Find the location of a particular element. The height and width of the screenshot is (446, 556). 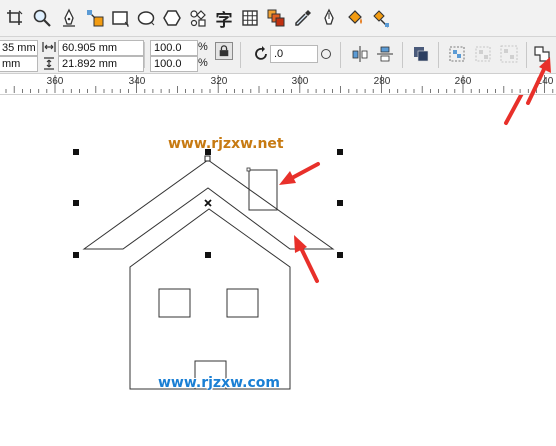

right-window is located at coordinates (242, 303).